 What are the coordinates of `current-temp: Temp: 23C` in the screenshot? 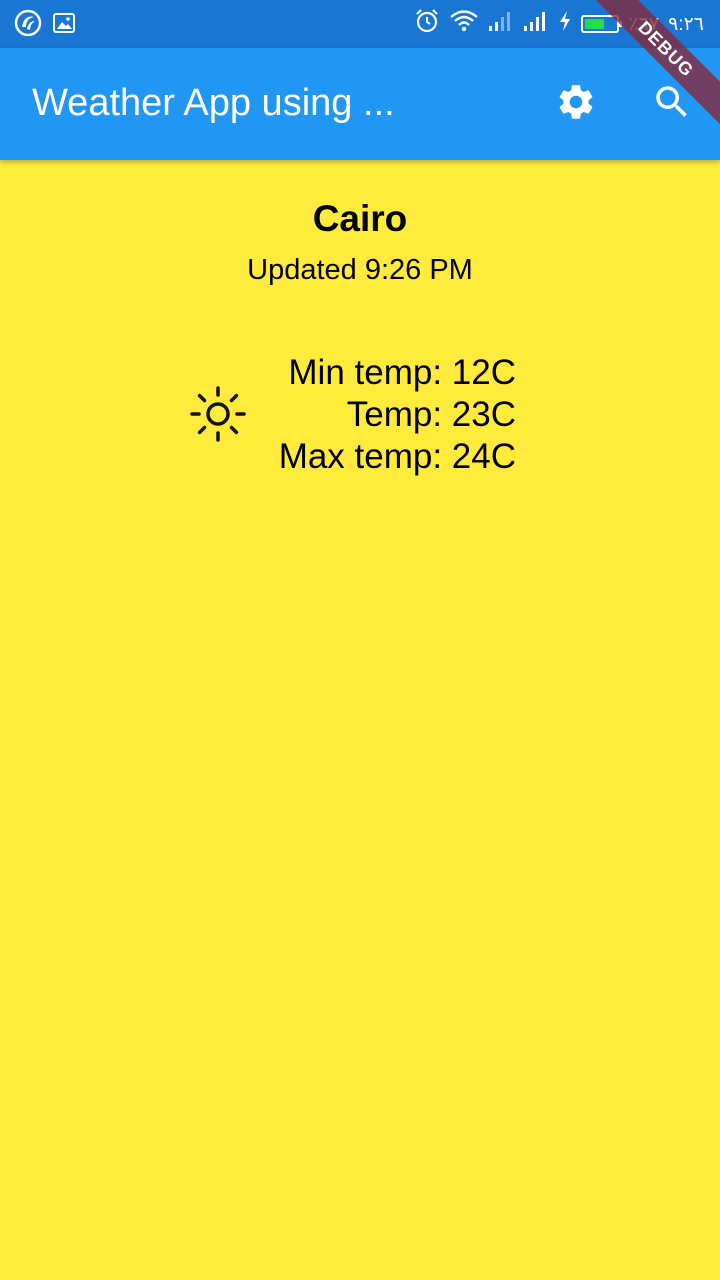 It's located at (431, 414).